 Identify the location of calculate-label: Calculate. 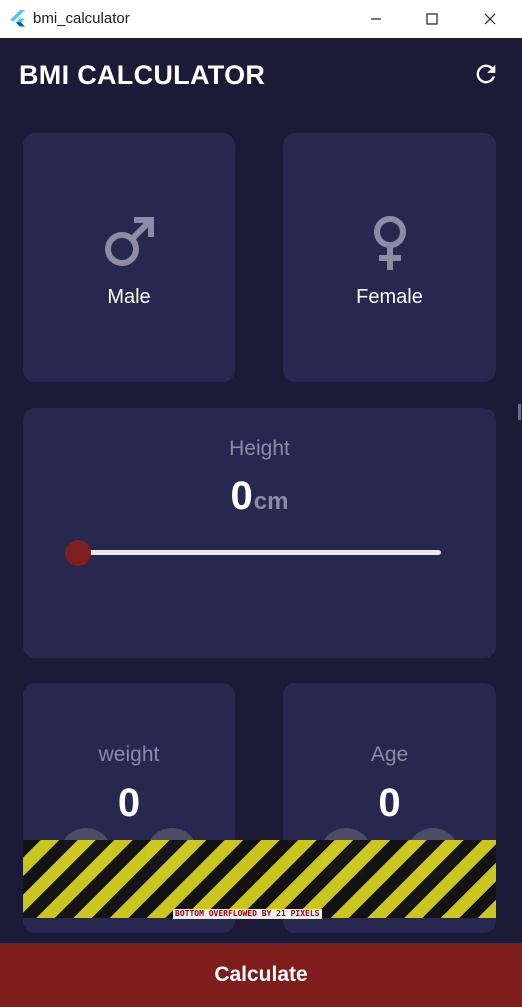
(261, 974).